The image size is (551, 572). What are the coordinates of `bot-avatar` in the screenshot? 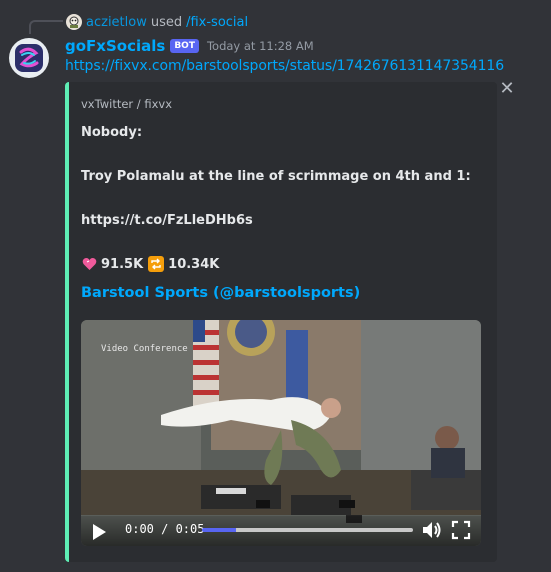 It's located at (29, 58).